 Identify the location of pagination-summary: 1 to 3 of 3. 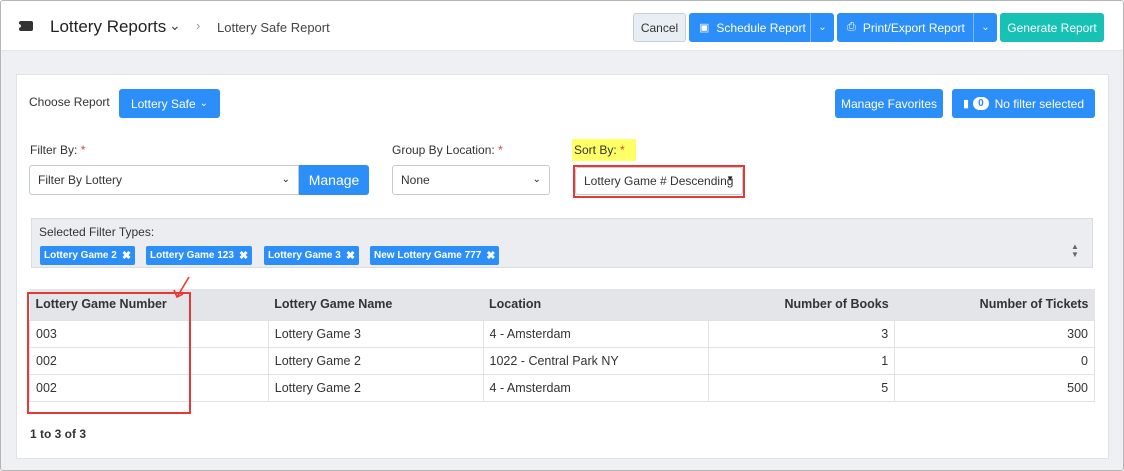
(58, 434).